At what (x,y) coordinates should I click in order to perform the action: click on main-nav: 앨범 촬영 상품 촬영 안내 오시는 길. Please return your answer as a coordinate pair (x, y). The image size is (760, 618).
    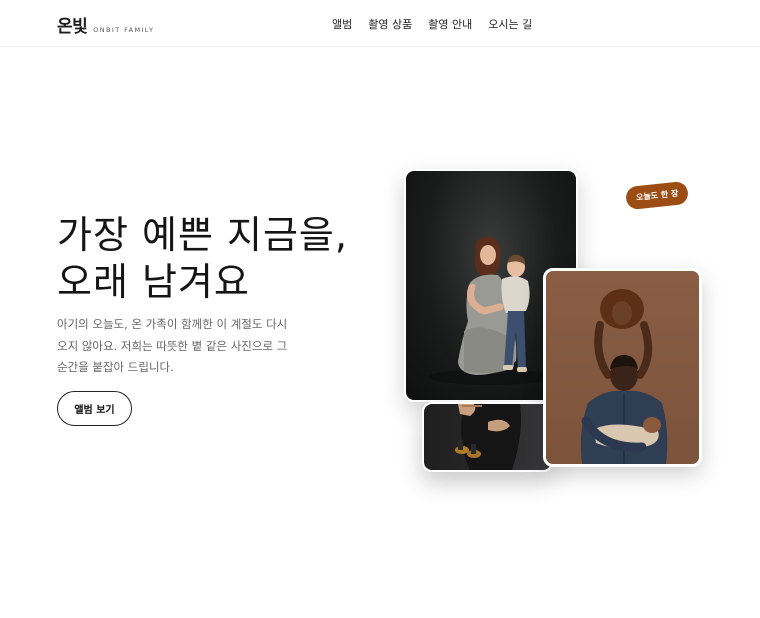
    Looking at the image, I should click on (432, 24).